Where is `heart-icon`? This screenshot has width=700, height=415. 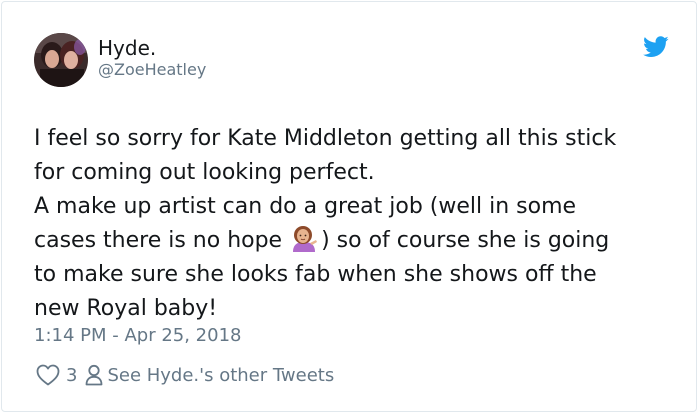 heart-icon is located at coordinates (48, 375).